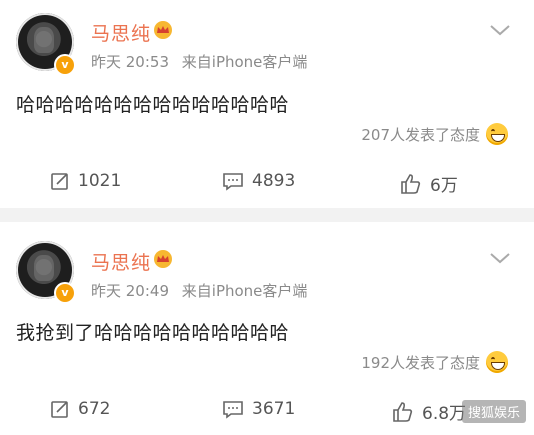  I want to click on comment-button: 4893, so click(258, 181).